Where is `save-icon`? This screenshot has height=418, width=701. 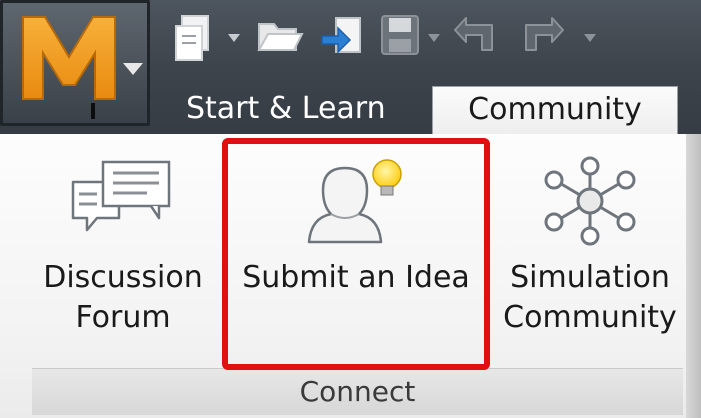 save-icon is located at coordinates (400, 35).